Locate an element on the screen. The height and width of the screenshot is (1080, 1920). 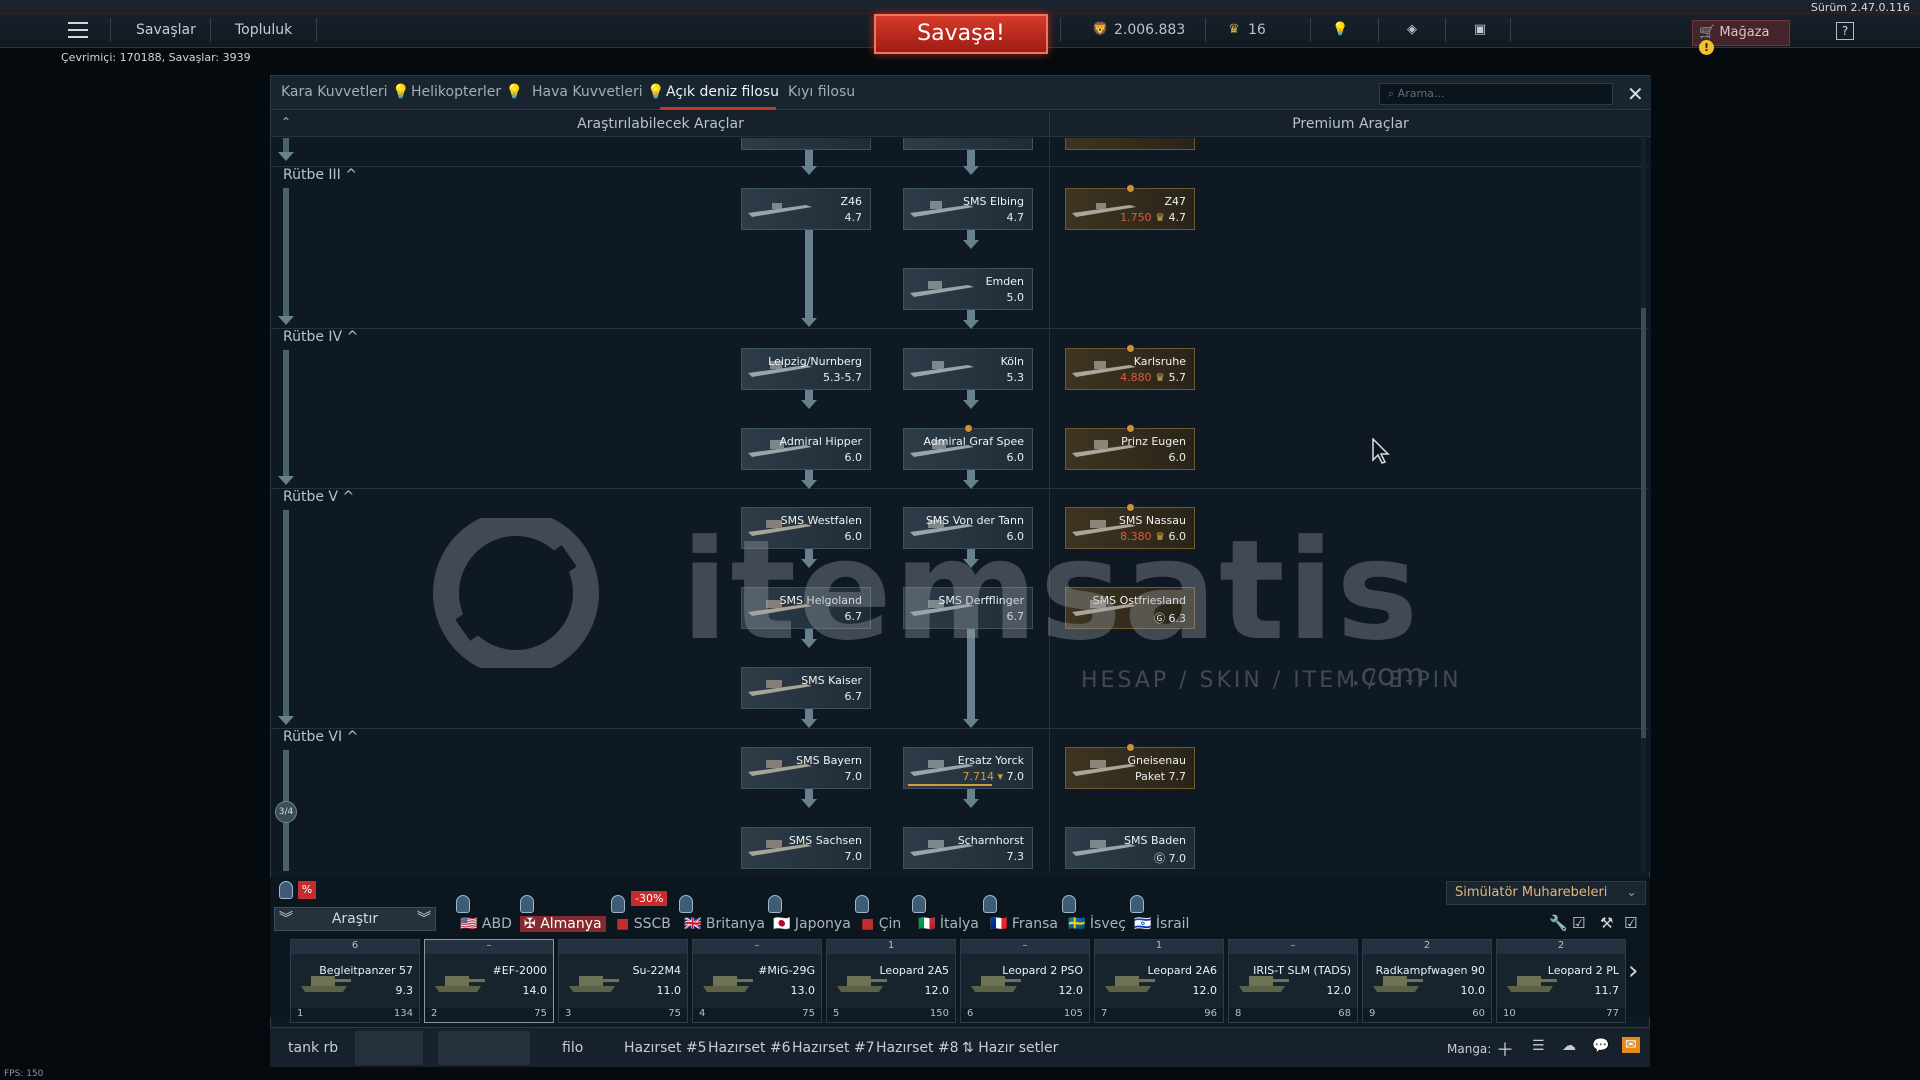
active-tab-indicator is located at coordinates (718, 108).